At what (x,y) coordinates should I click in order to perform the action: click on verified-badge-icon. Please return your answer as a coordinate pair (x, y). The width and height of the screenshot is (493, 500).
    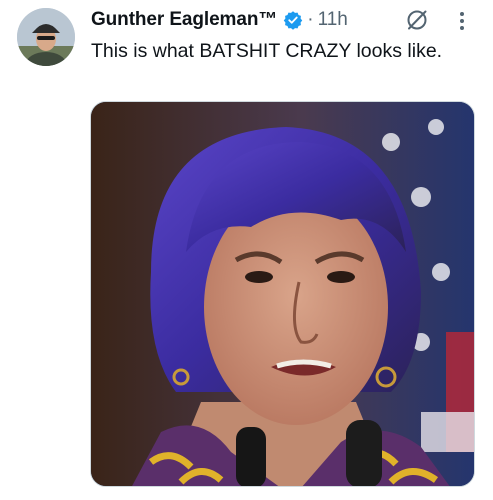
    Looking at the image, I should click on (293, 20).